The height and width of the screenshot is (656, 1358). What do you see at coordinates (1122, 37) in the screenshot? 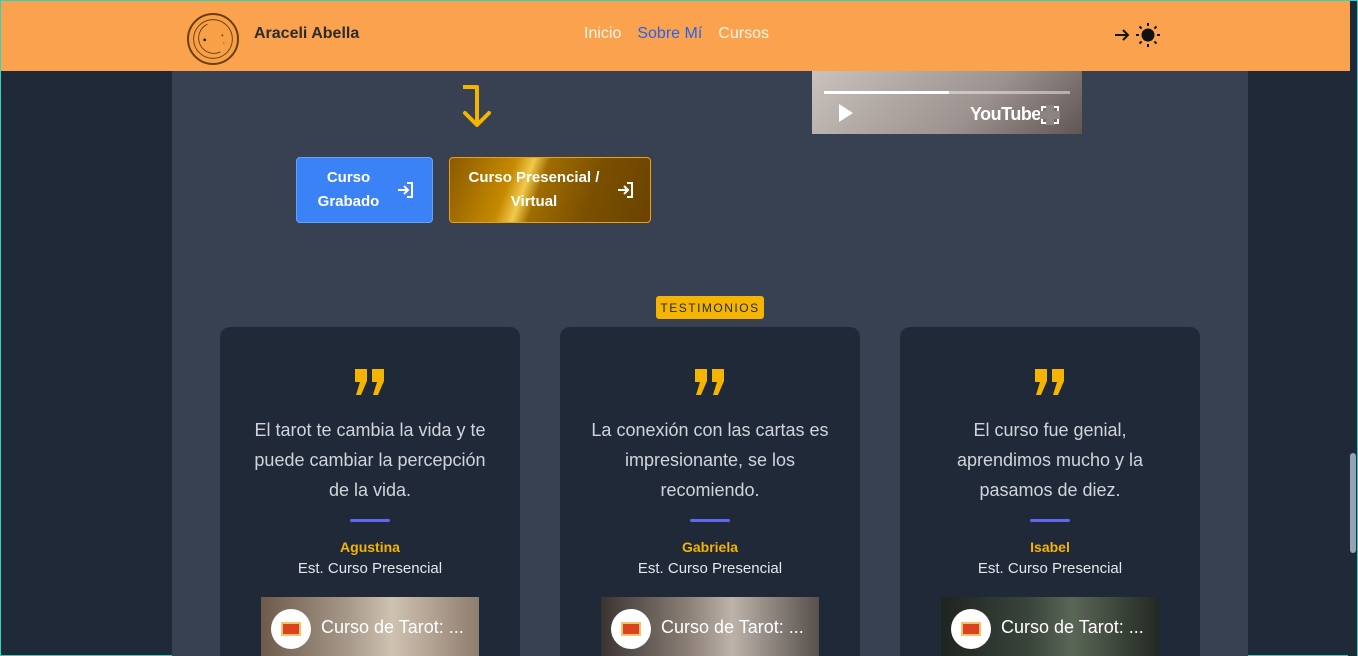
I see `login-arrow-icon` at bounding box center [1122, 37].